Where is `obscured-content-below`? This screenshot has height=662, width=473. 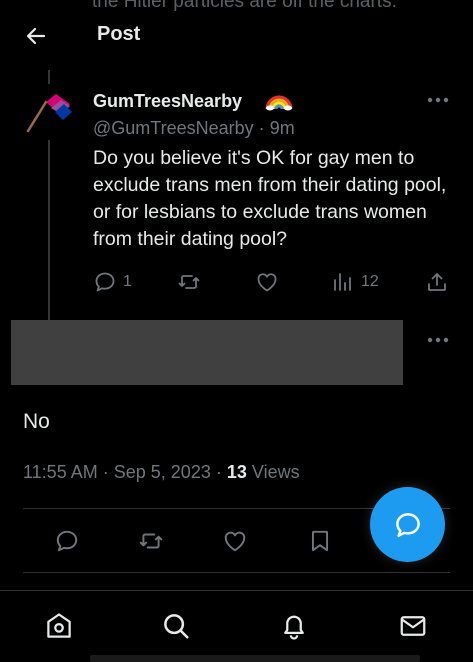
obscured-content-below is located at coordinates (255, 658).